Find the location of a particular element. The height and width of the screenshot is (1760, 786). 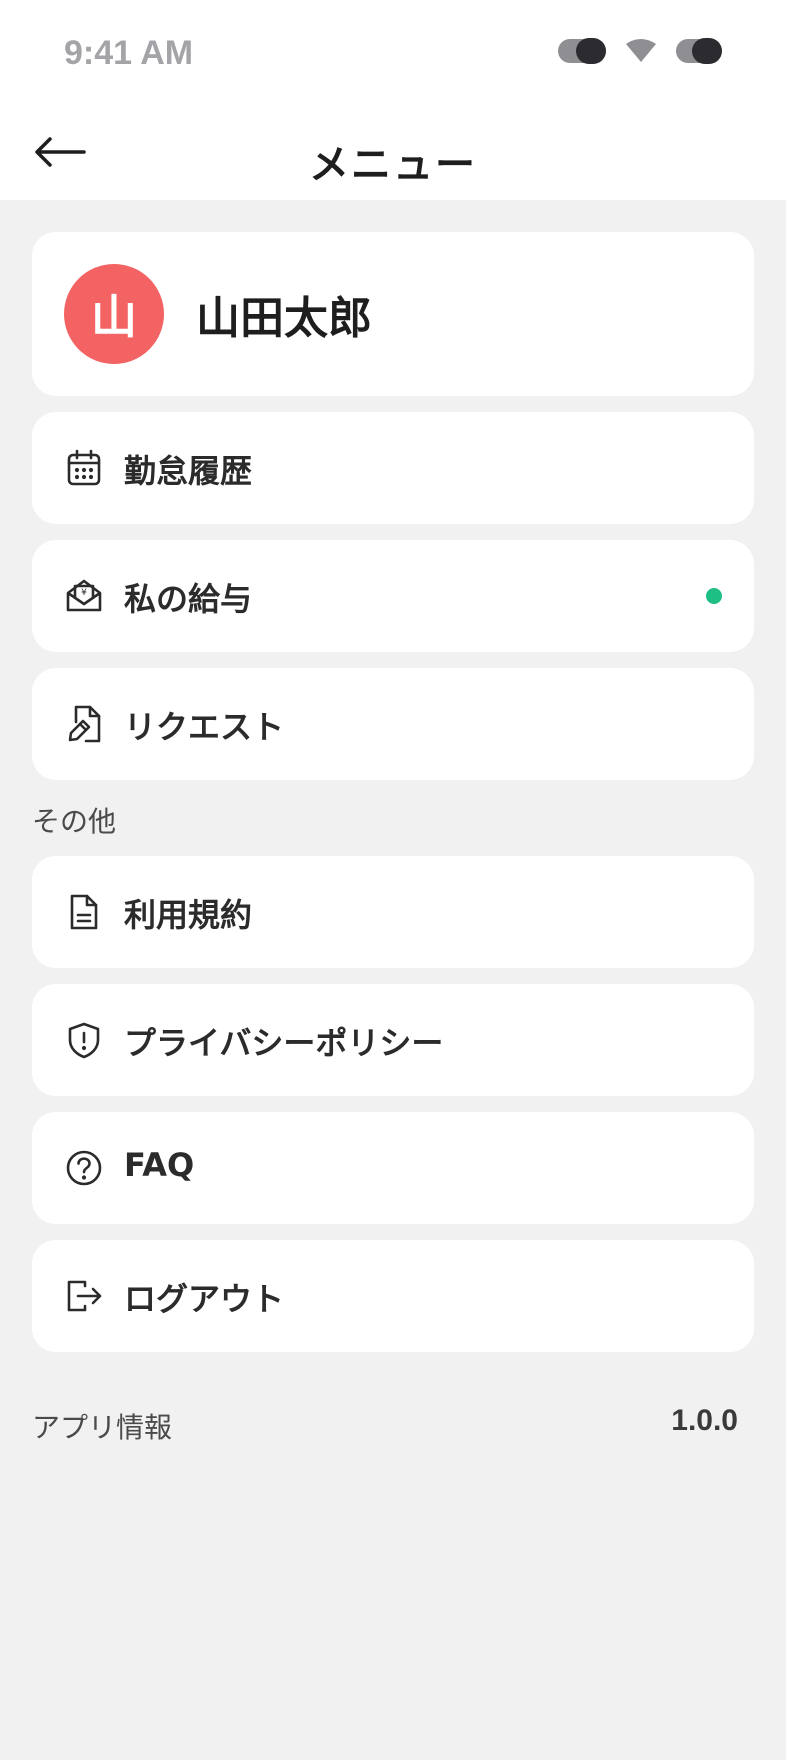

menu-item-privacy-policy: プライバシーポリシー is located at coordinates (393, 1040).